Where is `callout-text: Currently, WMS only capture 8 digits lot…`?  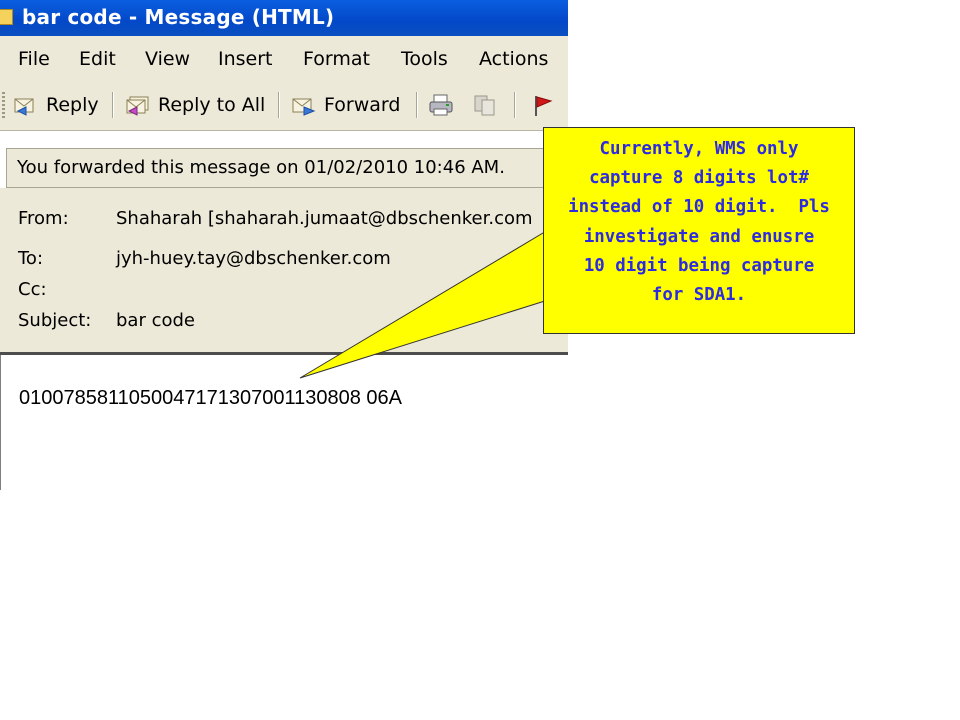 callout-text: Currently, WMS only capture 8 digits lot… is located at coordinates (699, 222).